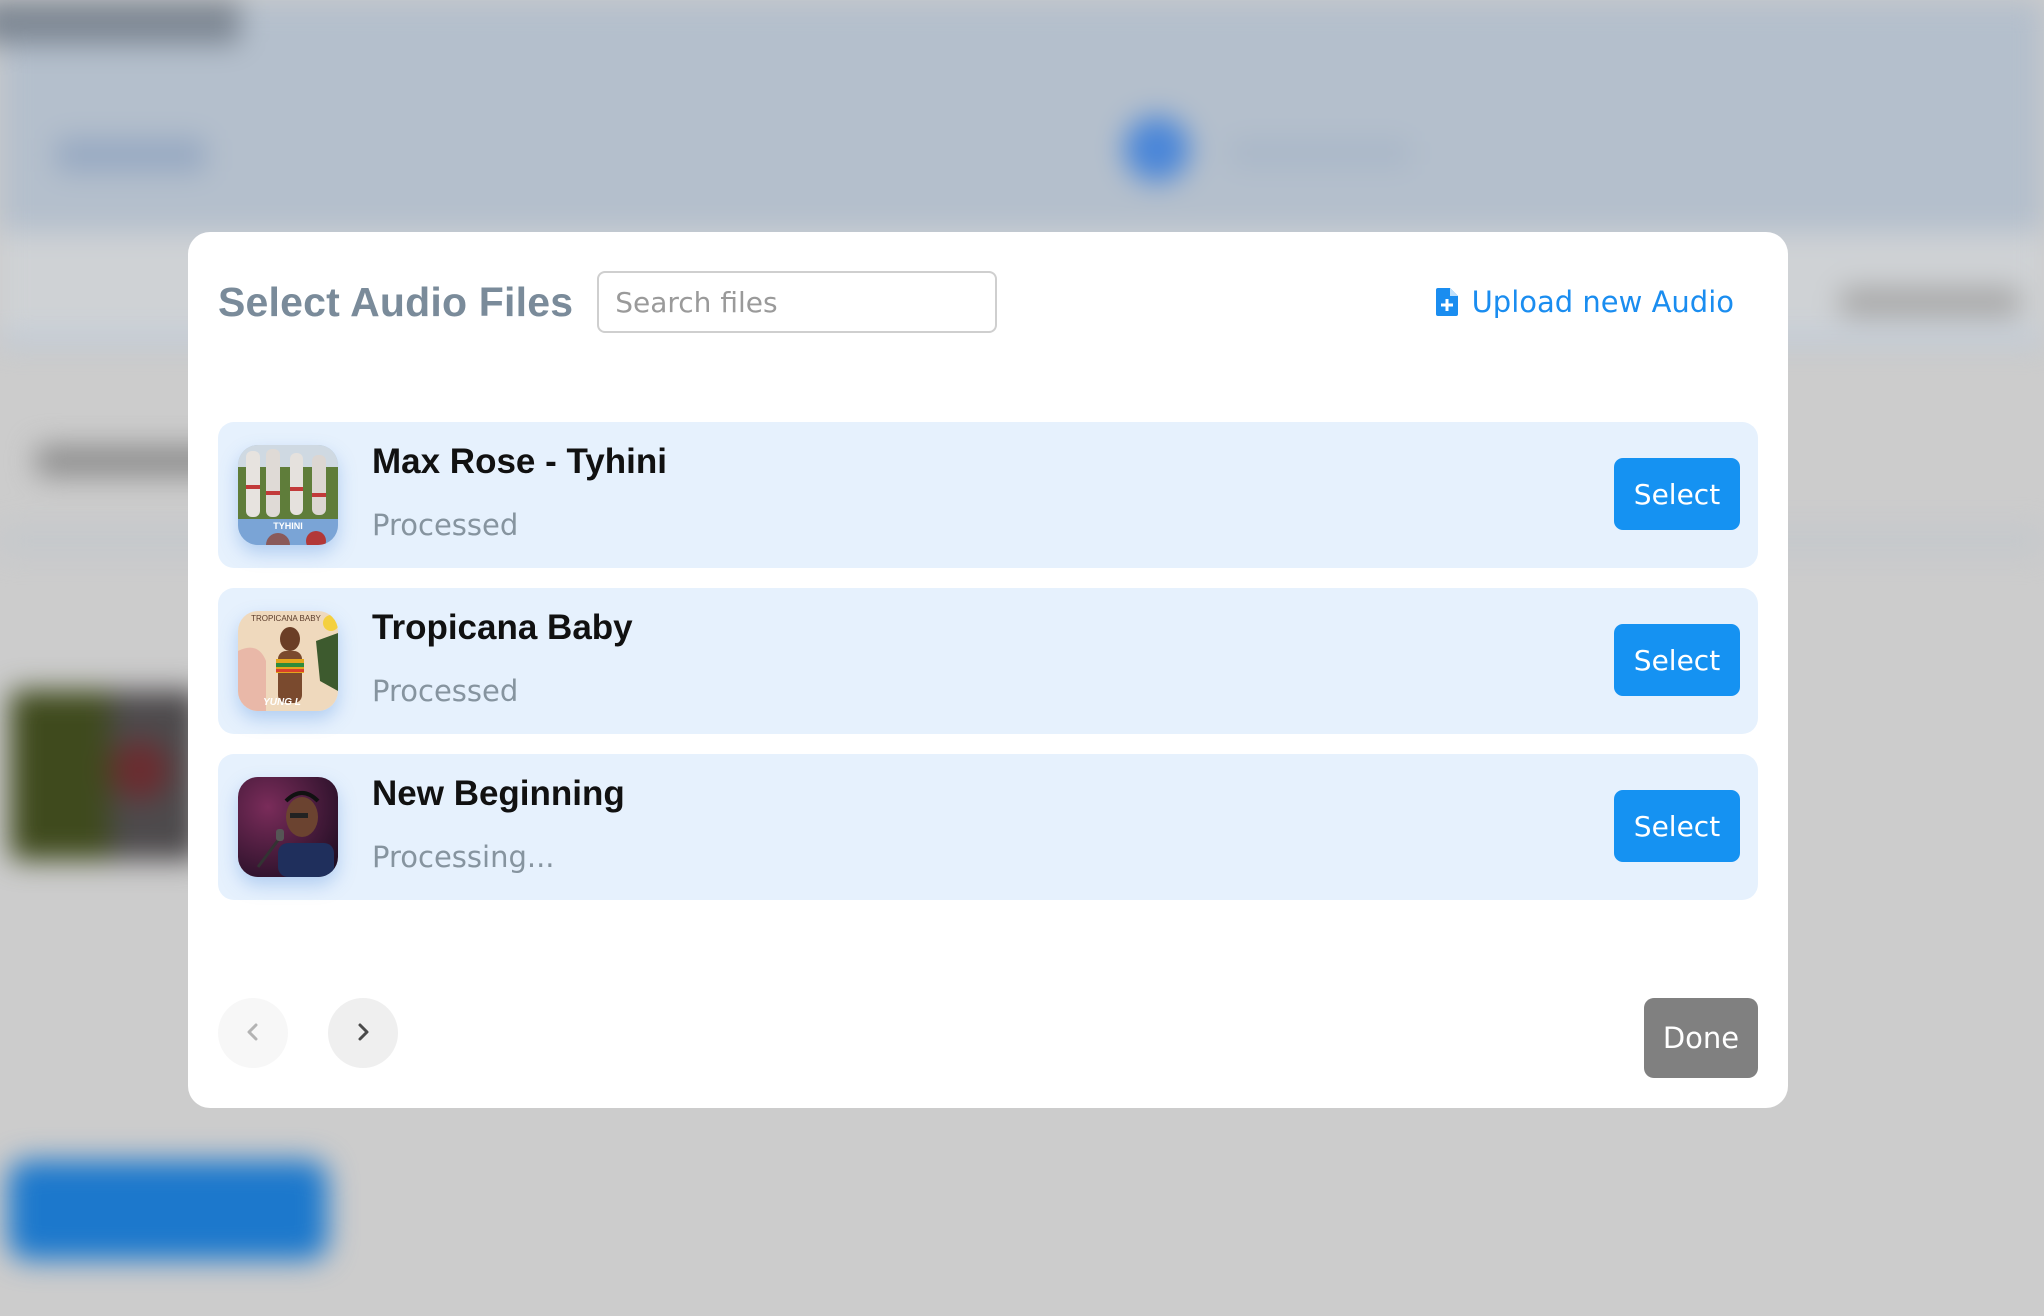 This screenshot has height=1316, width=2044. I want to click on chevron-left-icon, so click(253, 1033).